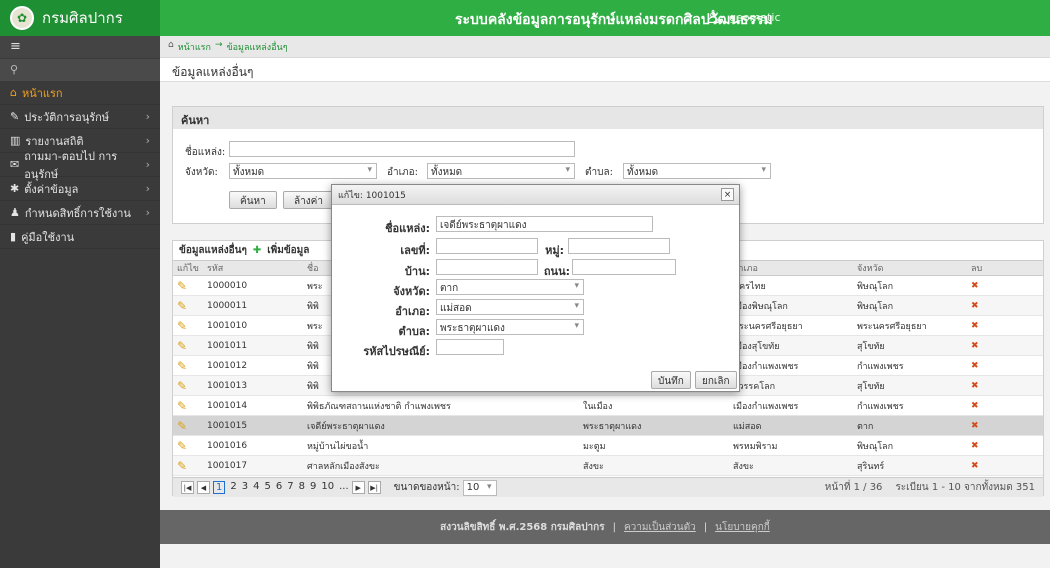  Describe the element at coordinates (791, 445) in the screenshot. I see `cell-district: พรหมพิราม` at that location.